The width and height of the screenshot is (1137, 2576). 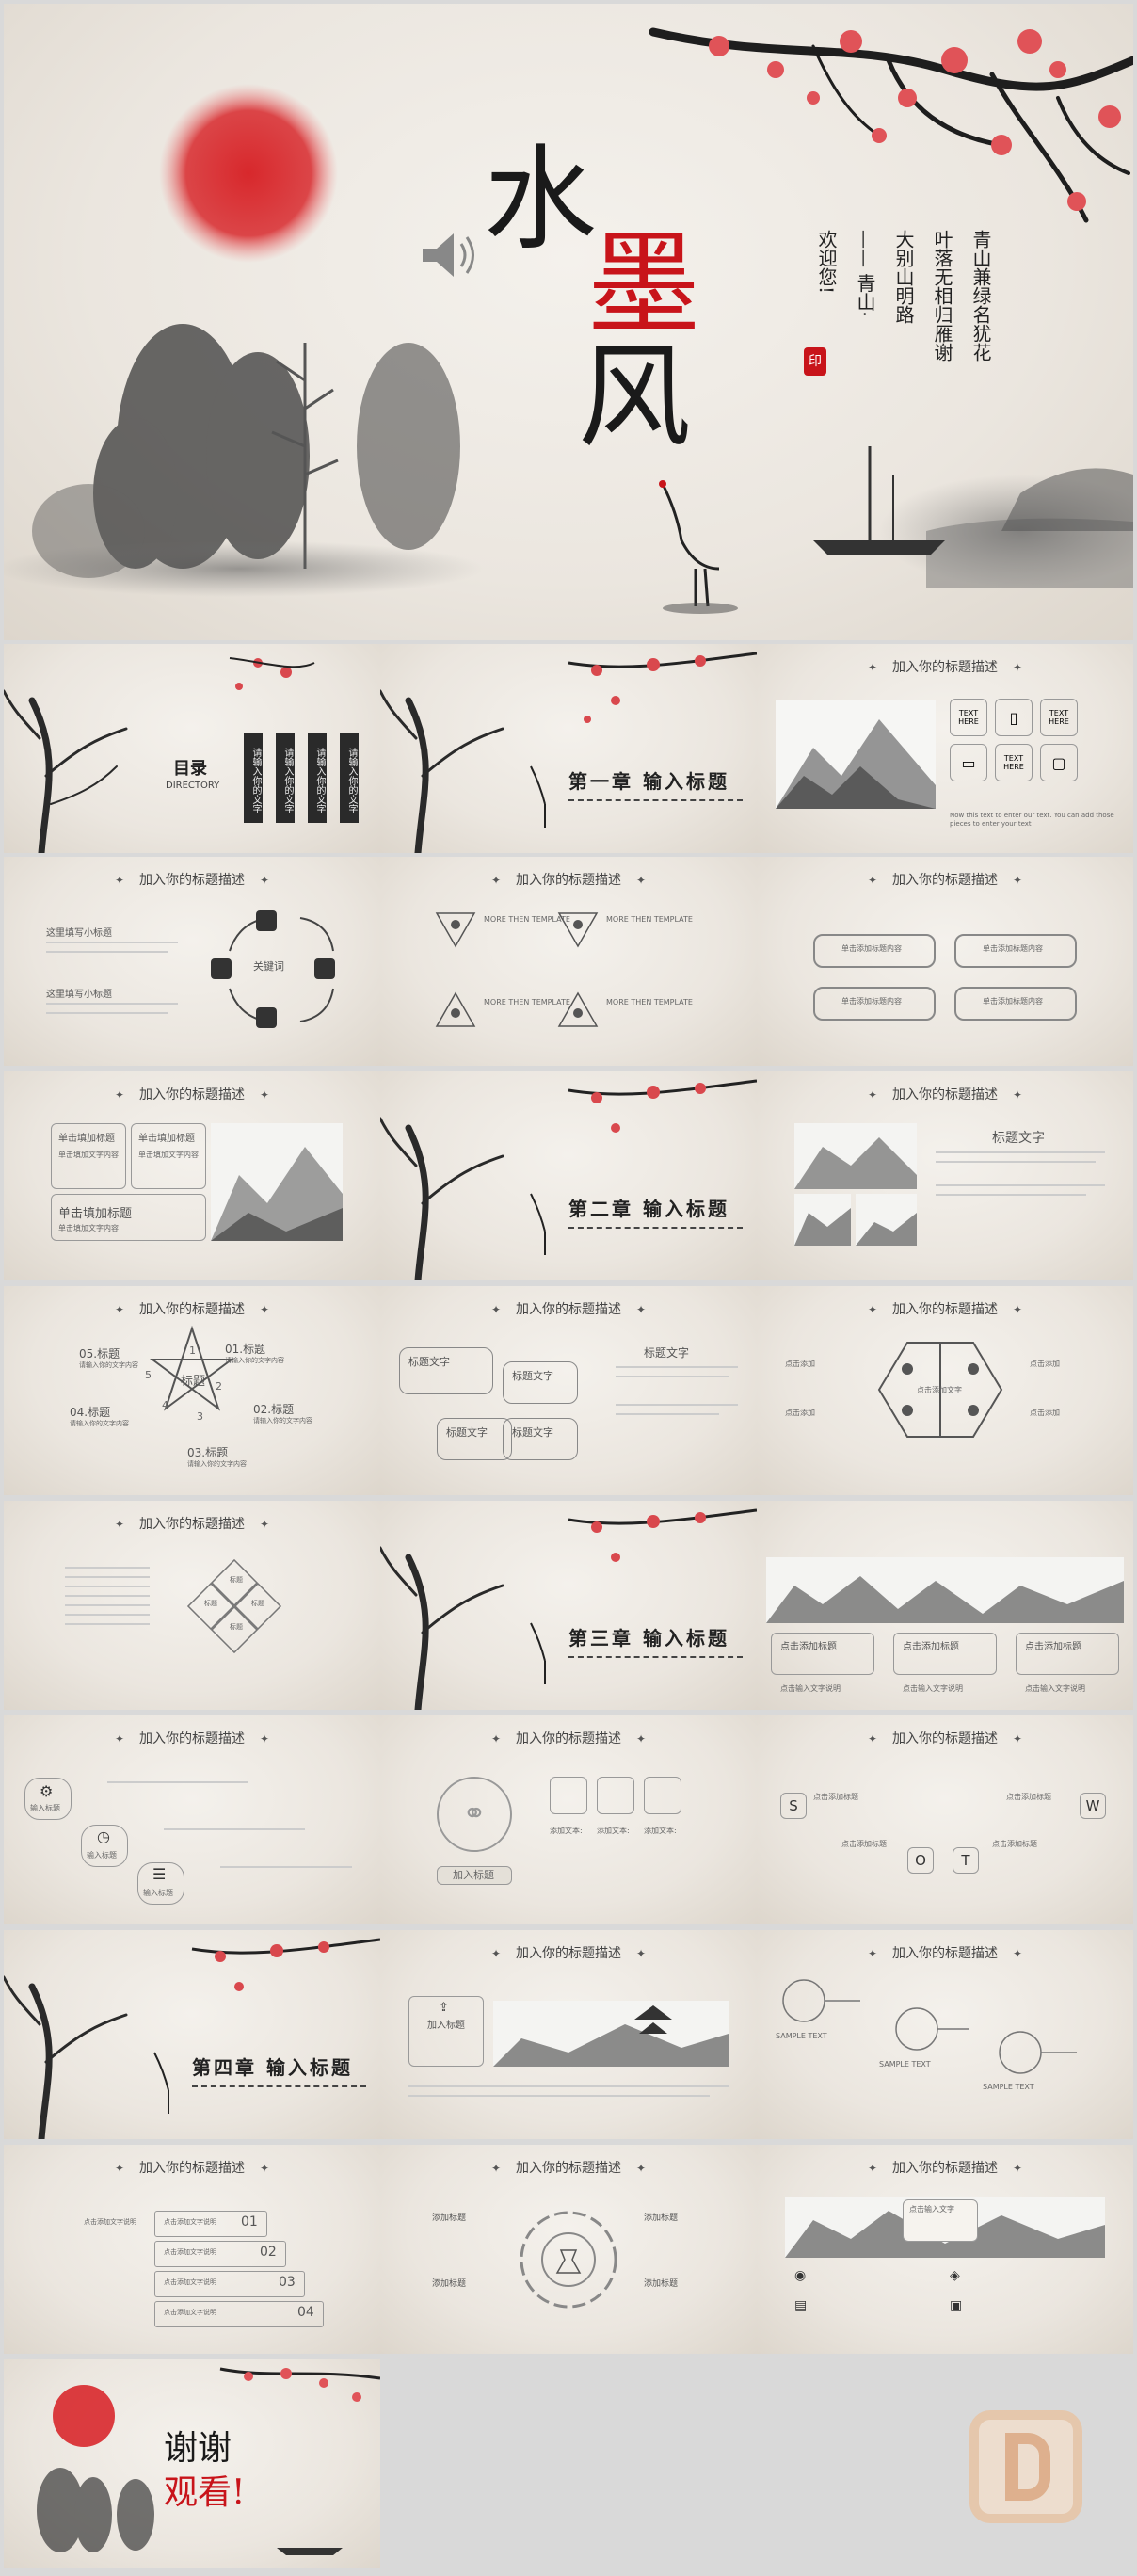 What do you see at coordinates (91, 1412) in the screenshot?
I see `star-label: 04.标题` at bounding box center [91, 1412].